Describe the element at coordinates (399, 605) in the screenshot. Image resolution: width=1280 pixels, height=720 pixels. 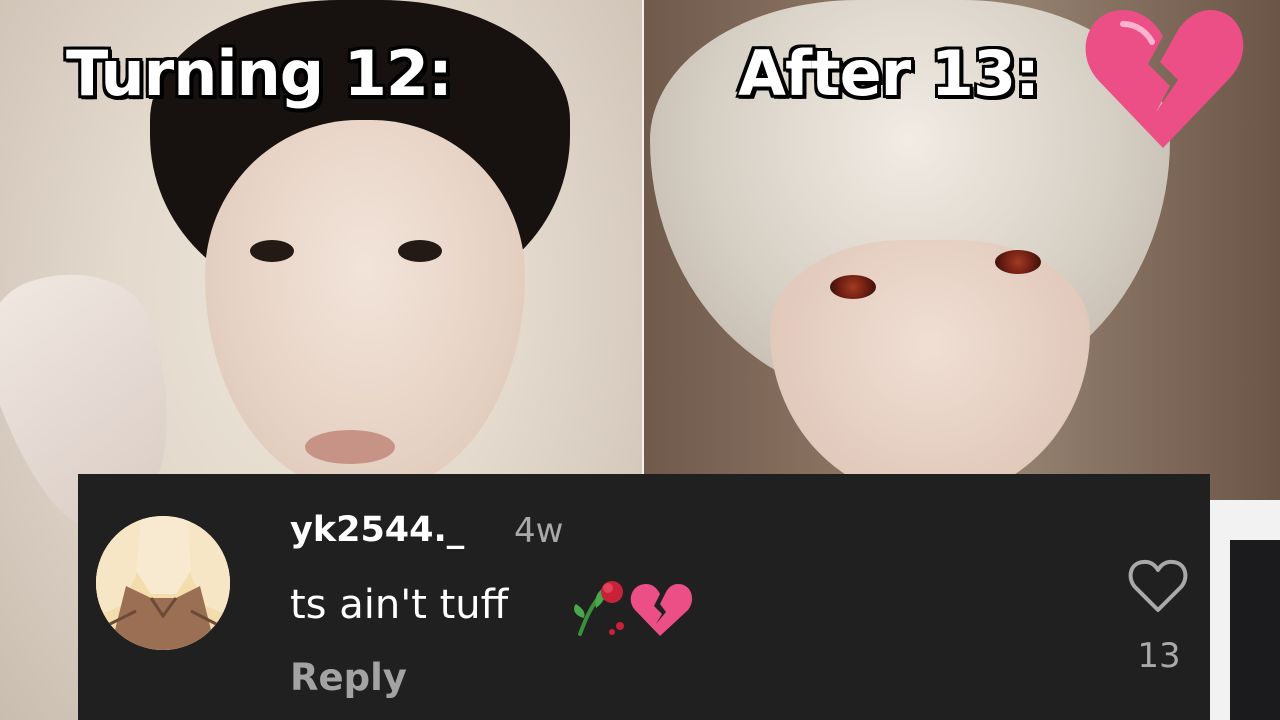
I see `comment-text: ts ain't tuff` at that location.